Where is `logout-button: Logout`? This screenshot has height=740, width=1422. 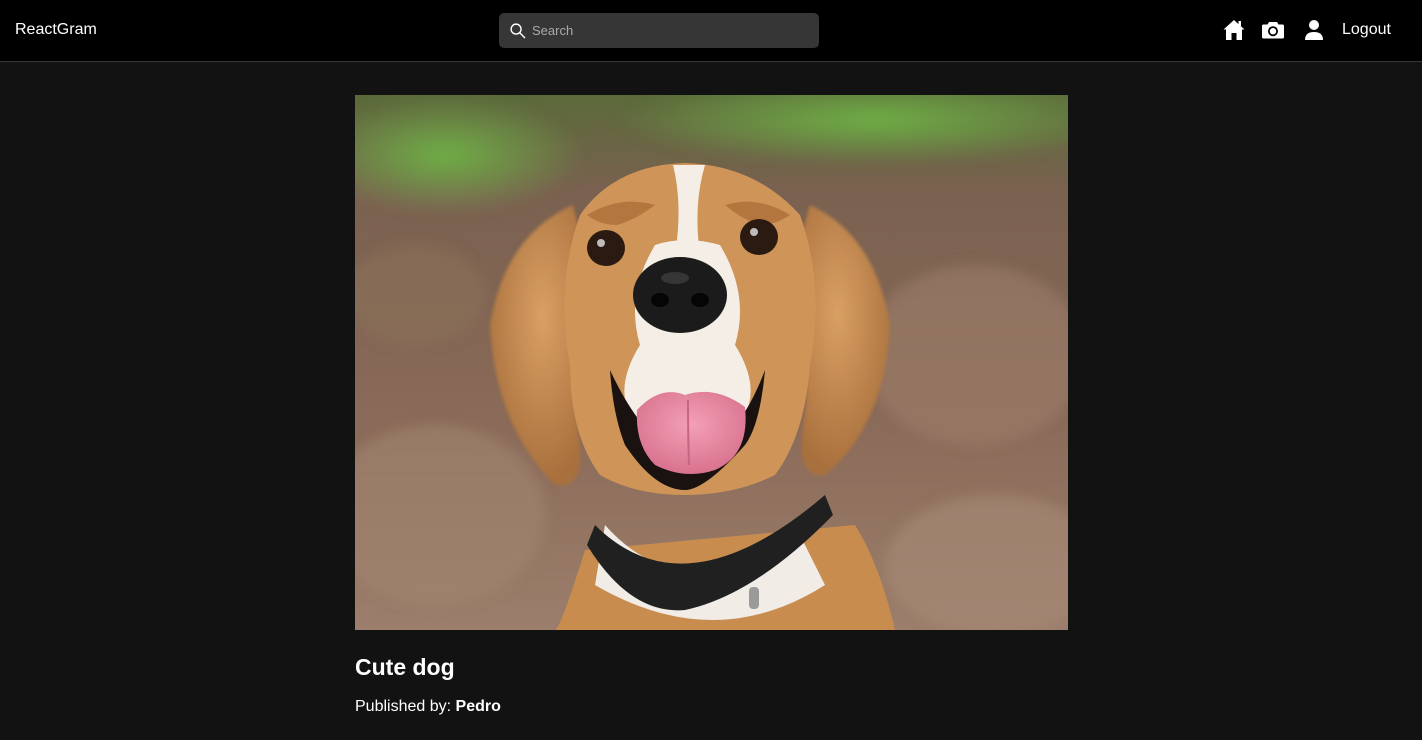 logout-button: Logout is located at coordinates (1366, 30).